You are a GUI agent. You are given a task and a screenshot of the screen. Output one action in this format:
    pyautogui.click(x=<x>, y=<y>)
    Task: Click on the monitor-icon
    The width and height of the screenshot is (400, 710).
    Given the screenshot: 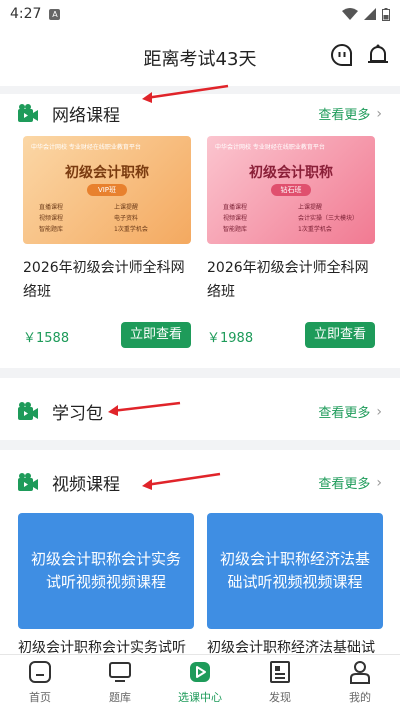 What is the action you would take?
    pyautogui.click(x=120, y=672)
    